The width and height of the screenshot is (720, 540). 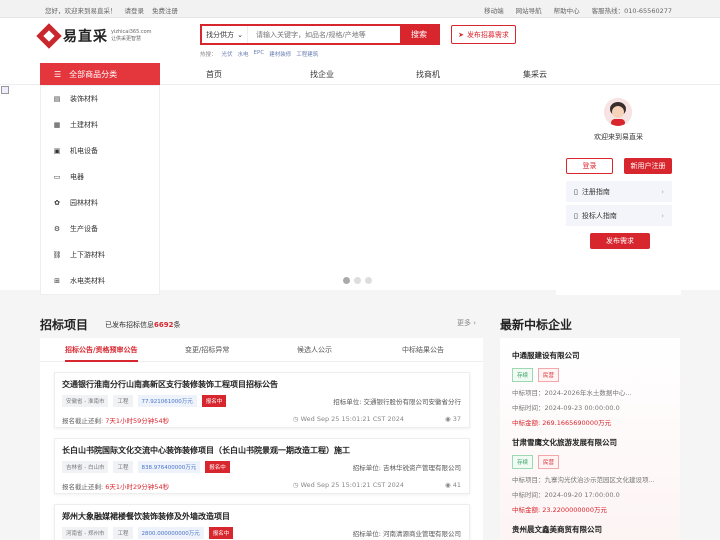 What do you see at coordinates (100, 74) in the screenshot?
I see `all-categories-button: ☰ 全部商品分类` at bounding box center [100, 74].